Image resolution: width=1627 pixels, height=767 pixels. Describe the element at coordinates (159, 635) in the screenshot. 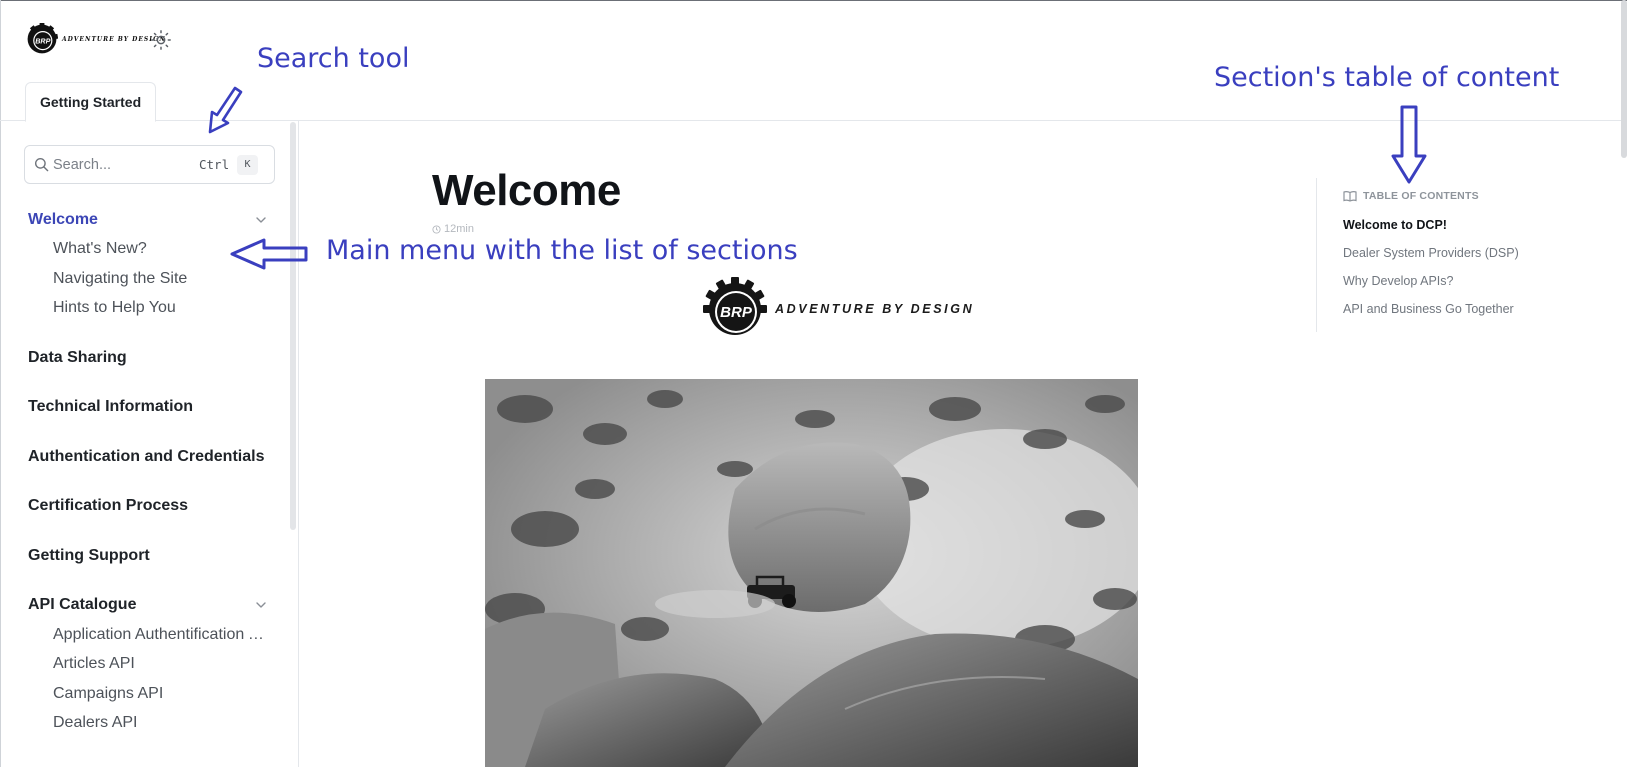

I see `sidebar-item-app-auth-api: Application Authentification API` at that location.